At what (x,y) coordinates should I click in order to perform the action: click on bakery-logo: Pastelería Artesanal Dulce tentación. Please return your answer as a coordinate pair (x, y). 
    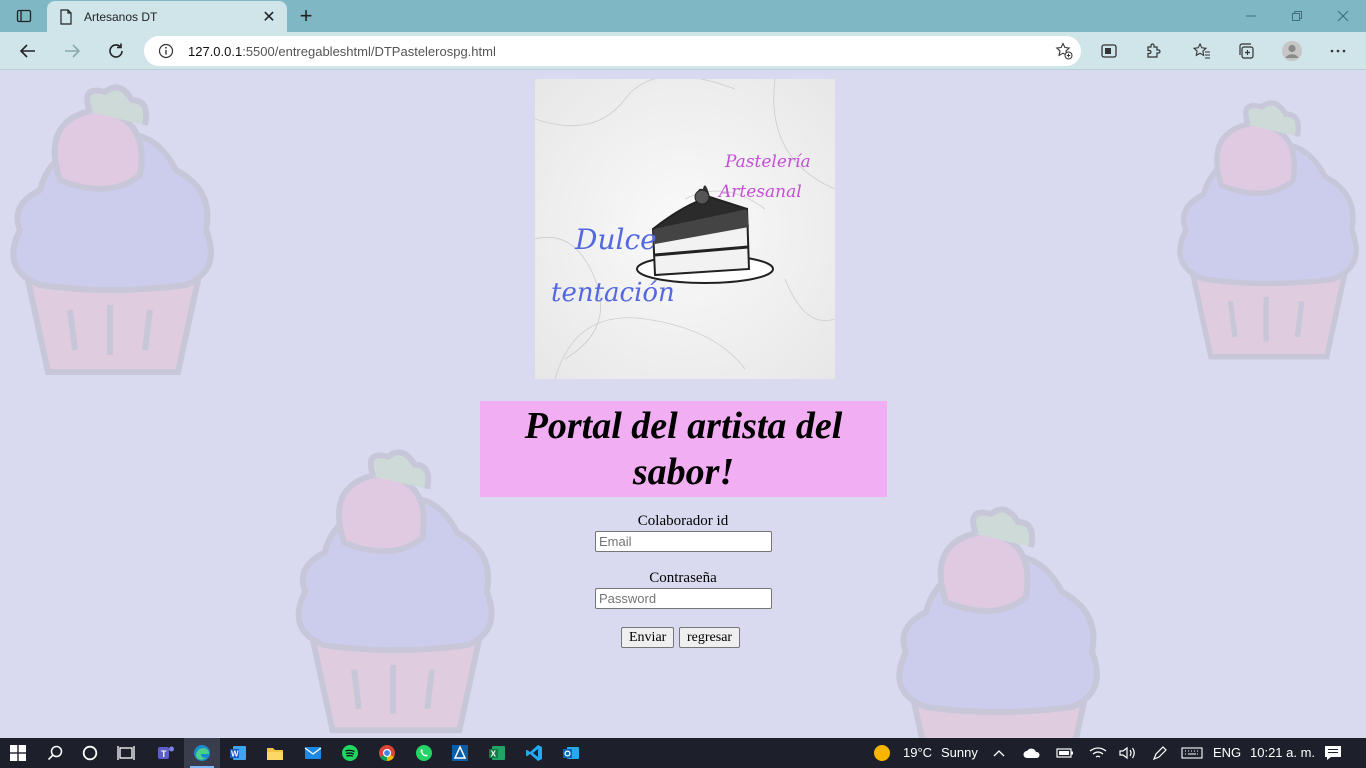
    Looking at the image, I should click on (685, 229).